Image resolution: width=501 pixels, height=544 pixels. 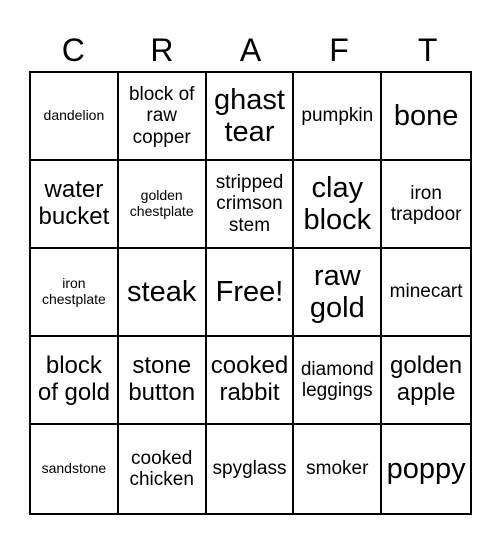 What do you see at coordinates (426, 293) in the screenshot?
I see `bingo-cell: minecart` at bounding box center [426, 293].